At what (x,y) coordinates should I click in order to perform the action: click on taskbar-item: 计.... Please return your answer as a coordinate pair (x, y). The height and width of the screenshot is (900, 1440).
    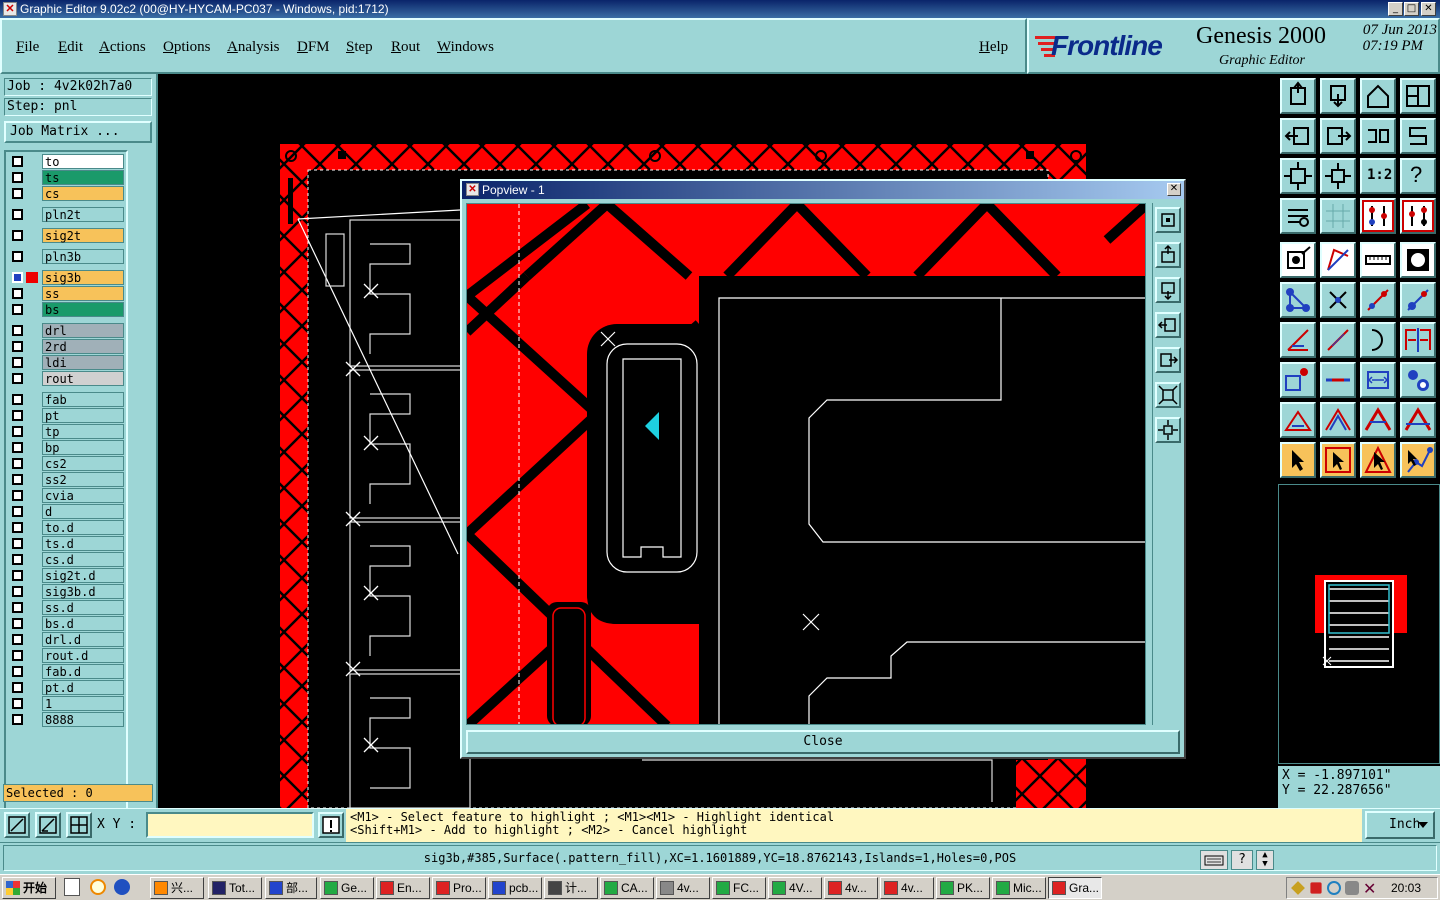
    Looking at the image, I should click on (571, 888).